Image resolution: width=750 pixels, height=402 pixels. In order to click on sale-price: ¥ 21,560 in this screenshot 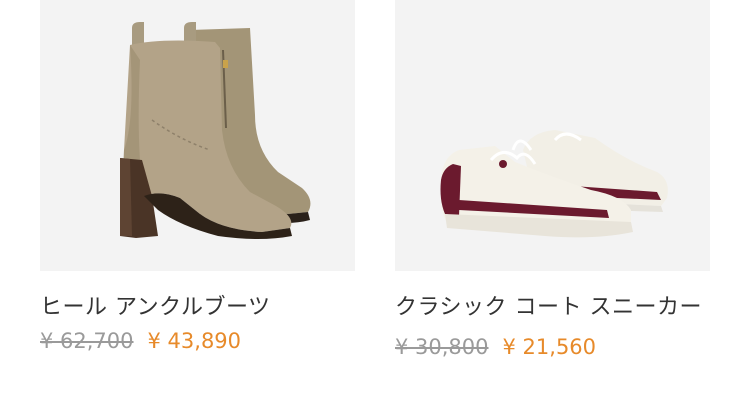, I will do `click(549, 347)`.